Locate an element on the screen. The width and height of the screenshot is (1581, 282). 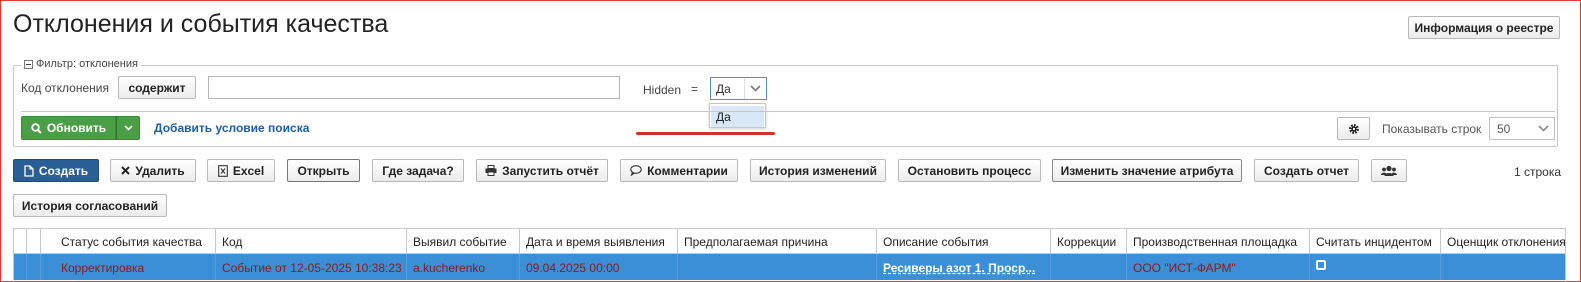
header-select-column is located at coordinates (34, 241).